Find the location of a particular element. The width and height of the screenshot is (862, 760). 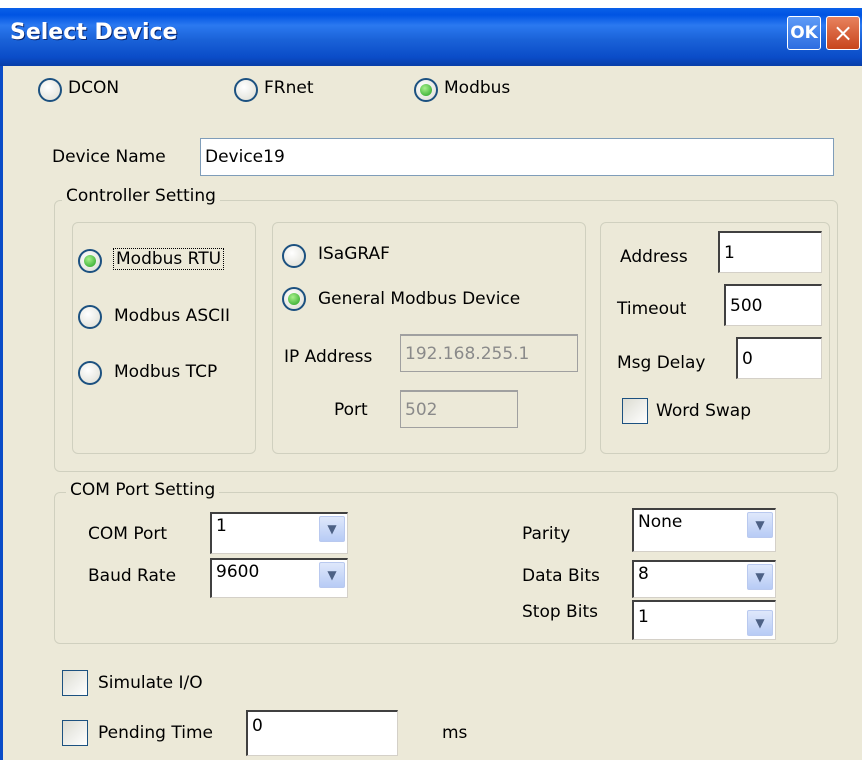

com-port-setting-title: COM Port Setting is located at coordinates (143, 490).